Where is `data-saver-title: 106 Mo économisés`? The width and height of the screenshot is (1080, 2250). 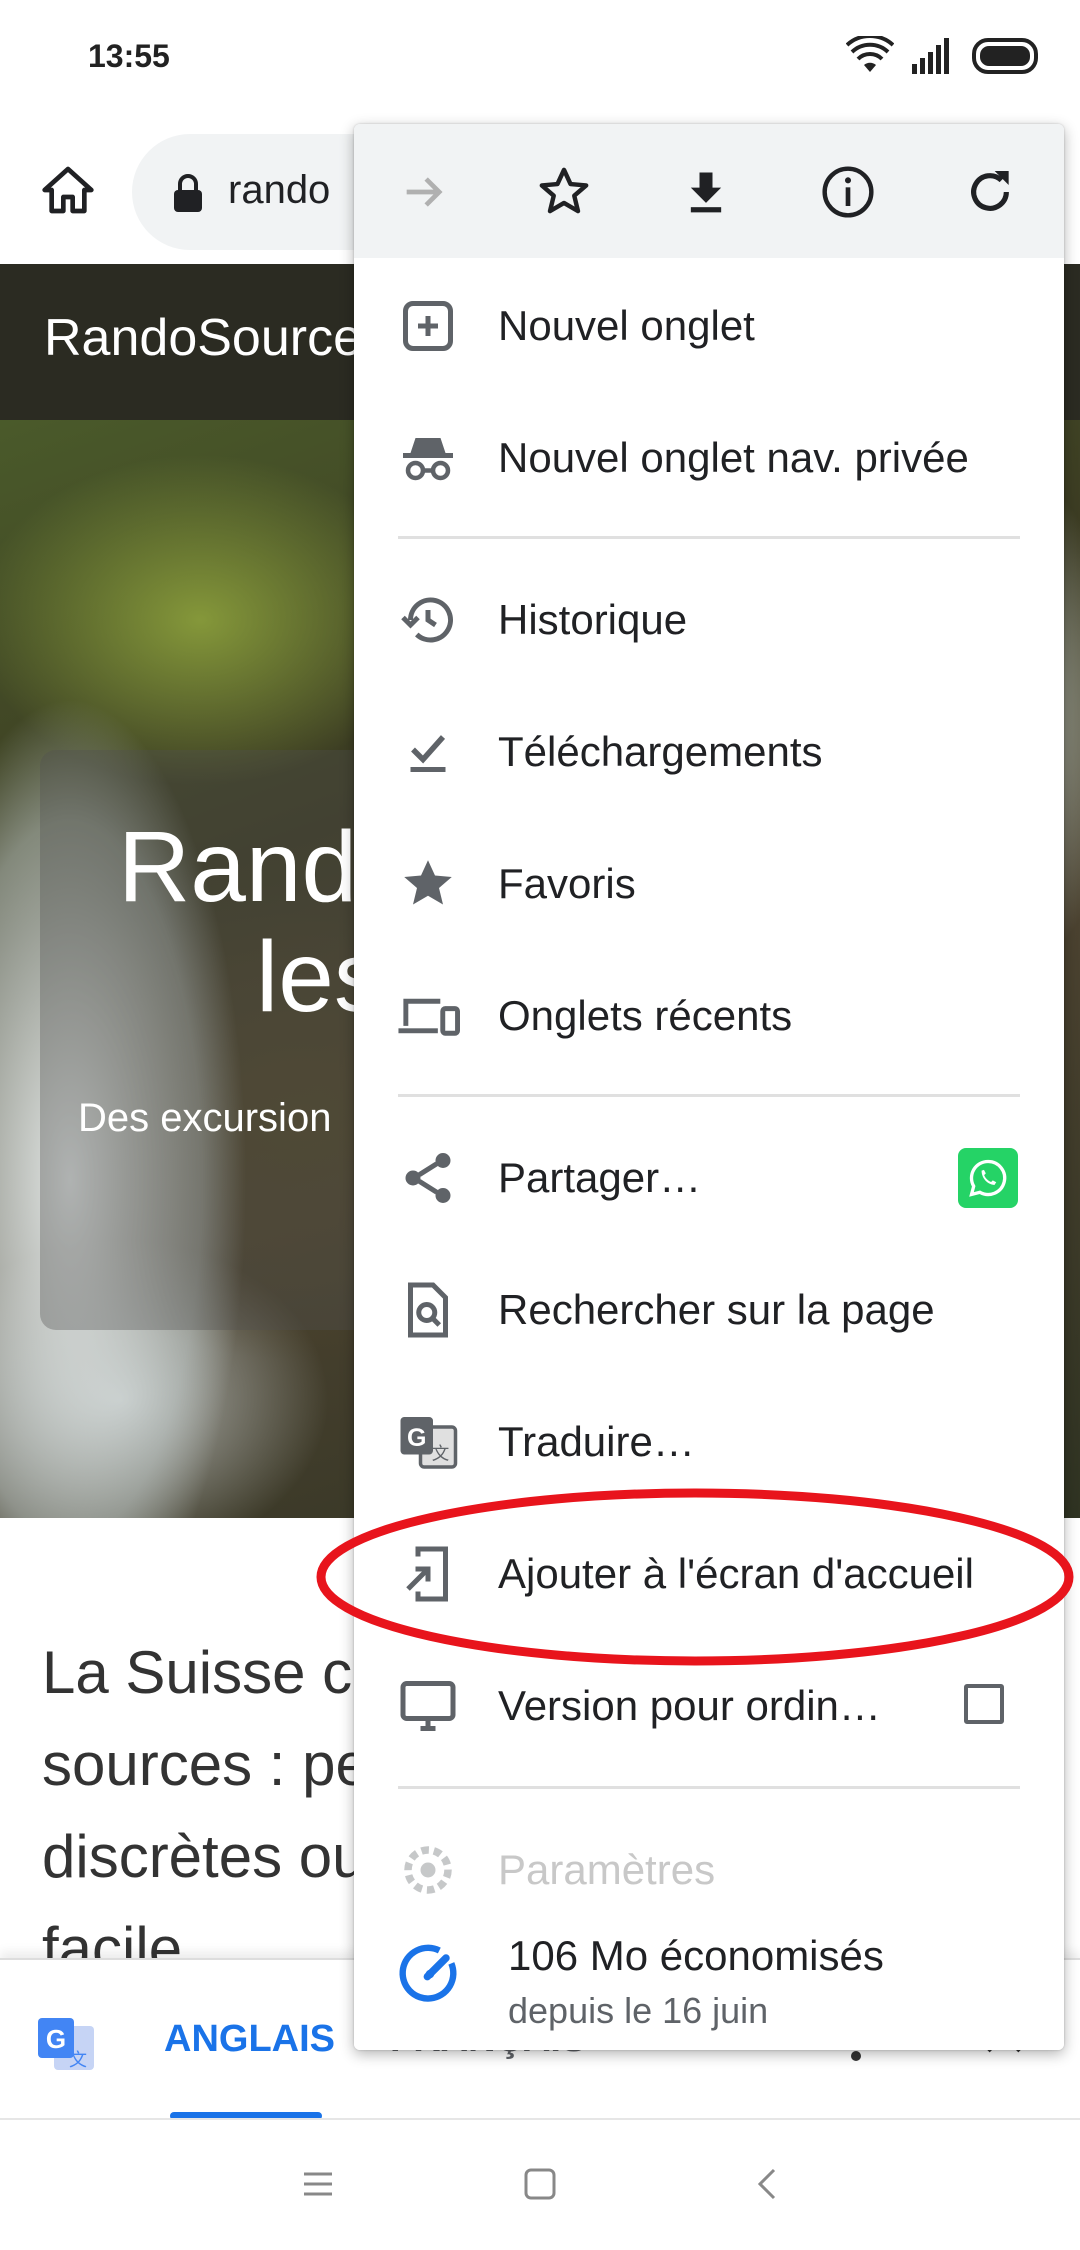 data-saver-title: 106 Mo économisés is located at coordinates (696, 1955).